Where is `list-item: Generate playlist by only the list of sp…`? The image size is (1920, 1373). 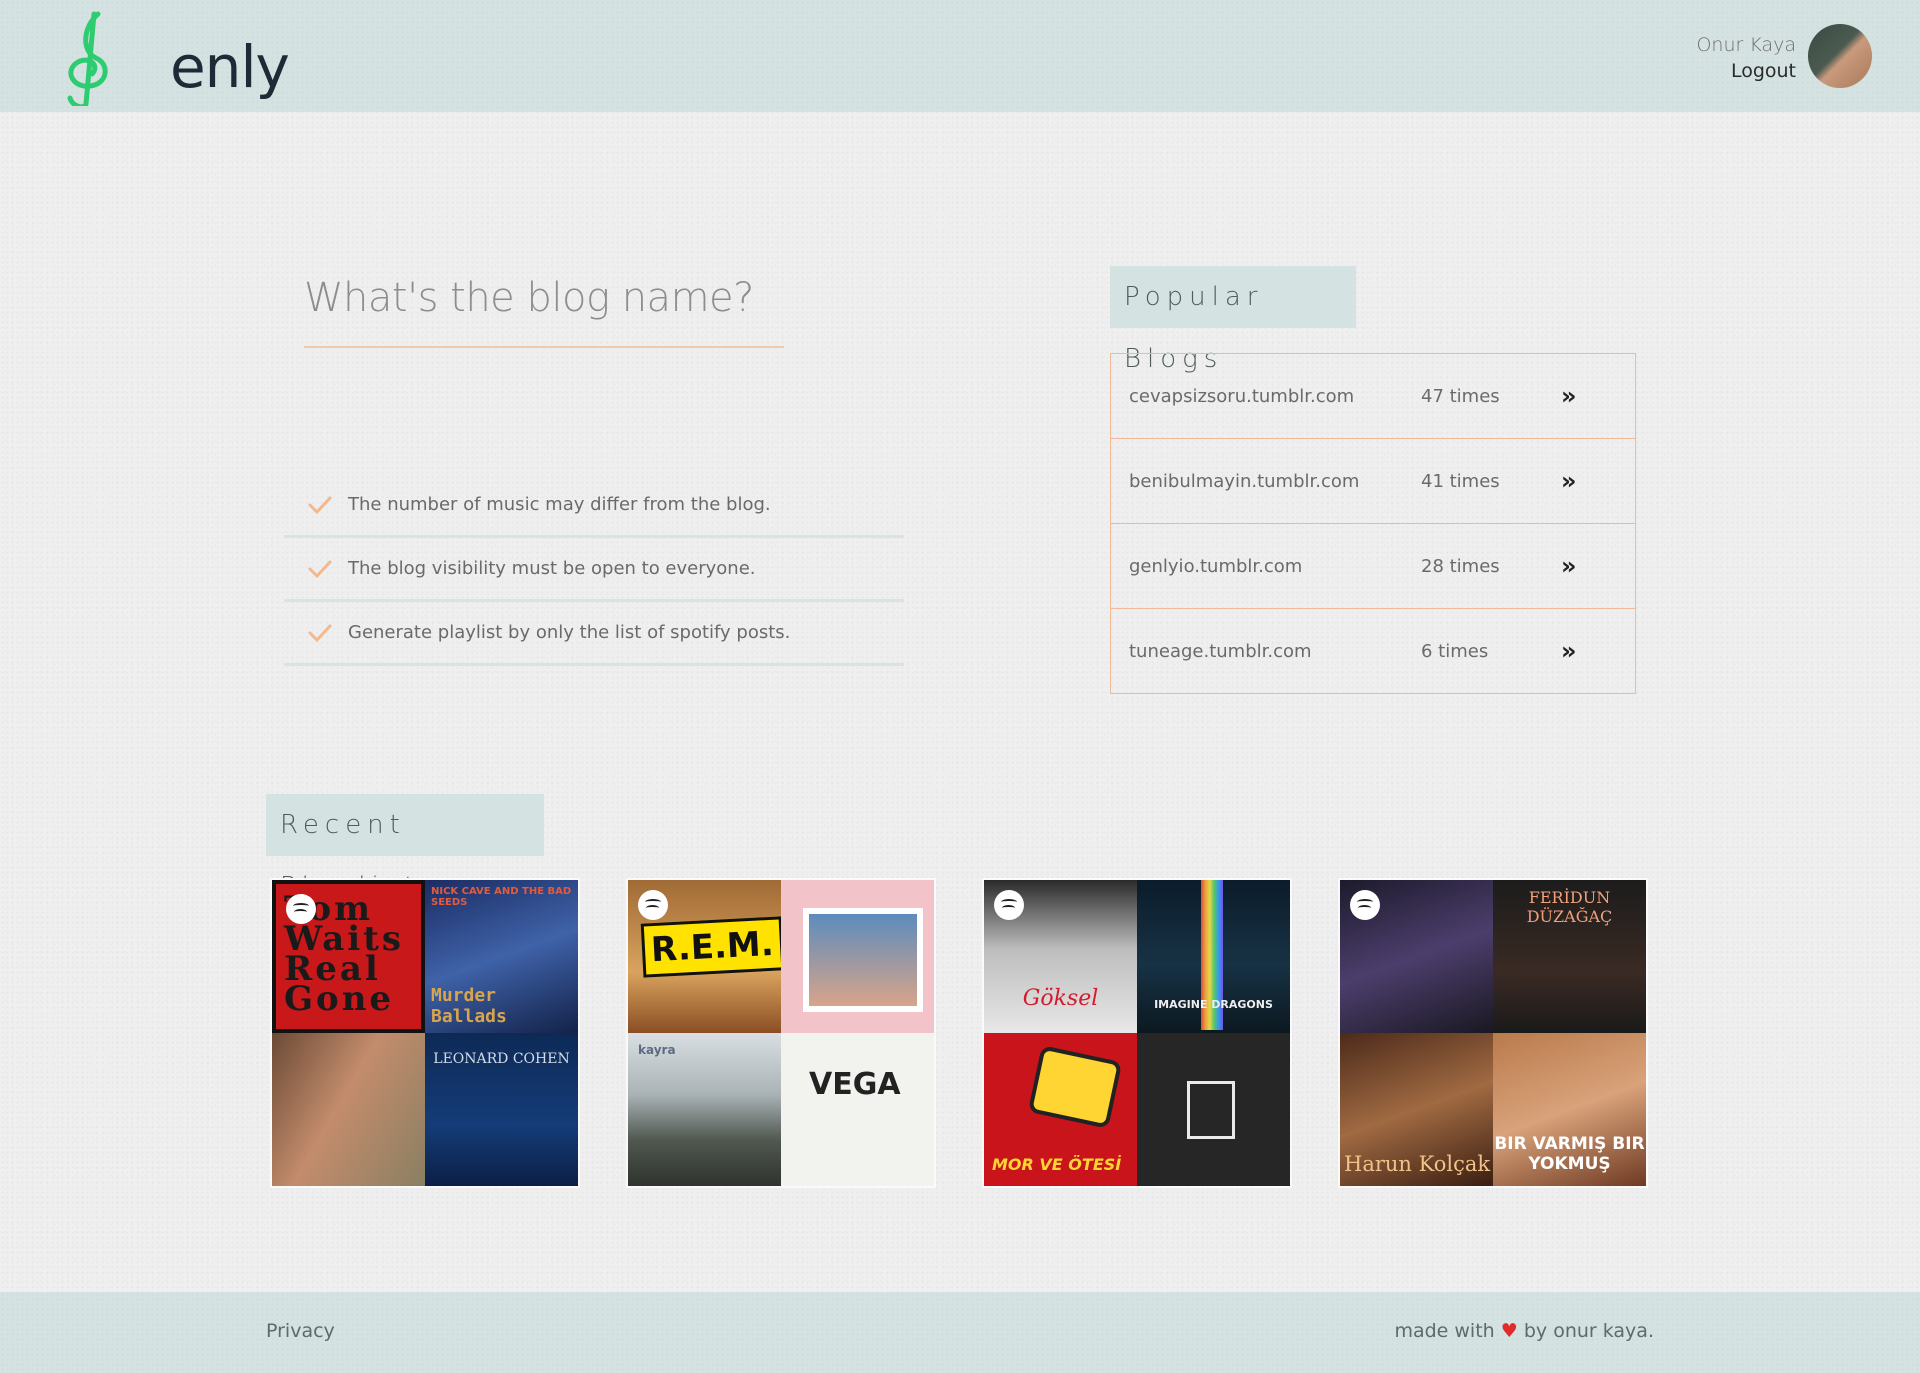
list-item: Generate playlist by only the list of sp… is located at coordinates (594, 634).